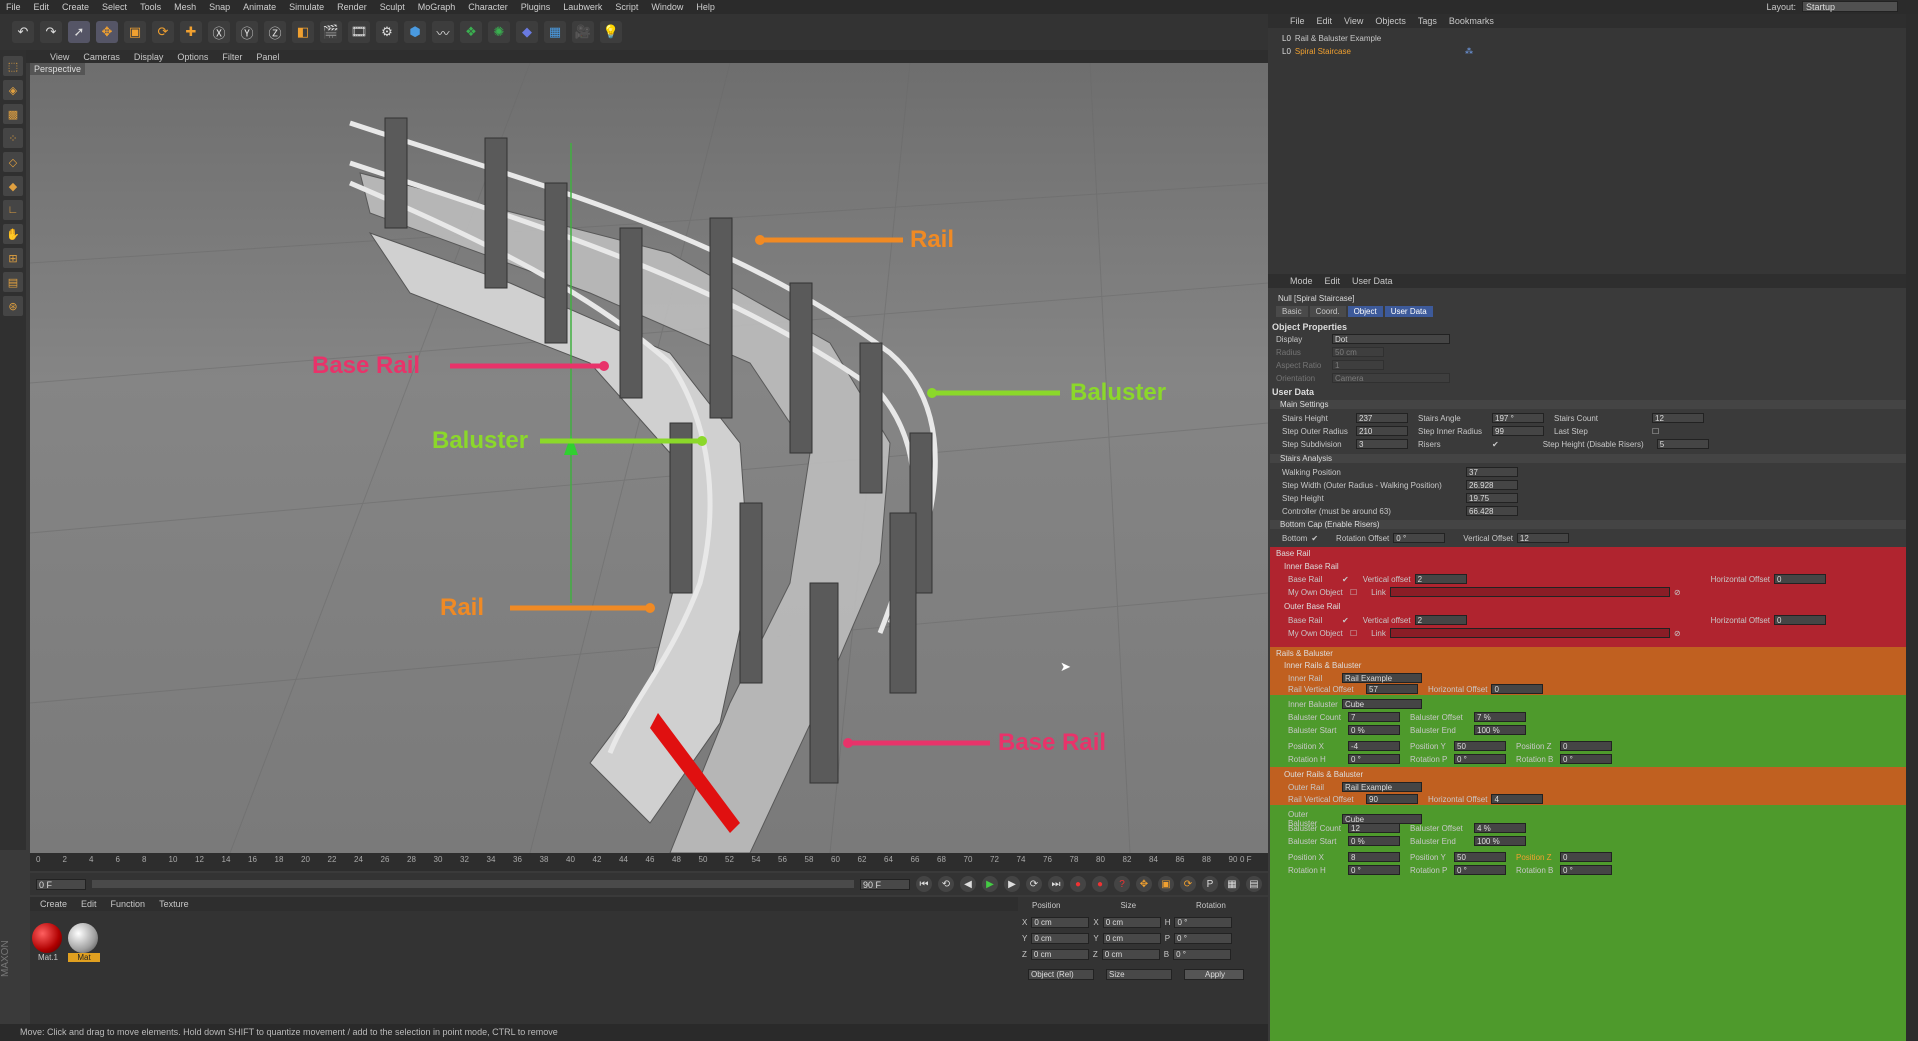  What do you see at coordinates (1314, 538) in the screenshot?
I see `bottom-checkbox: ✔` at bounding box center [1314, 538].